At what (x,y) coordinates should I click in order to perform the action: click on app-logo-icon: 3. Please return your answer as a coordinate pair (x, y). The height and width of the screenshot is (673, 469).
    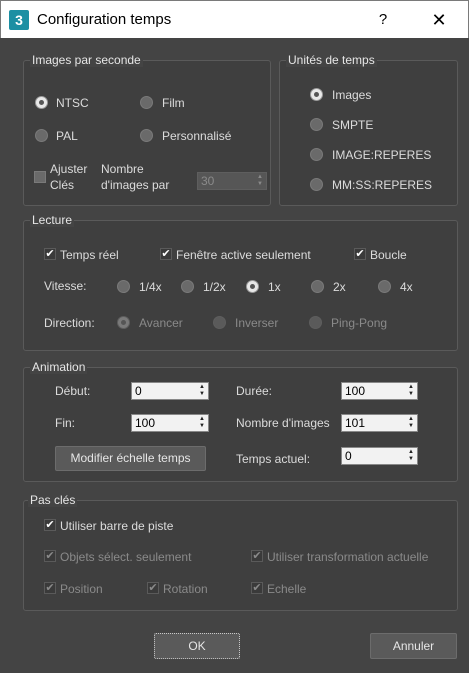
    Looking at the image, I should click on (19, 20).